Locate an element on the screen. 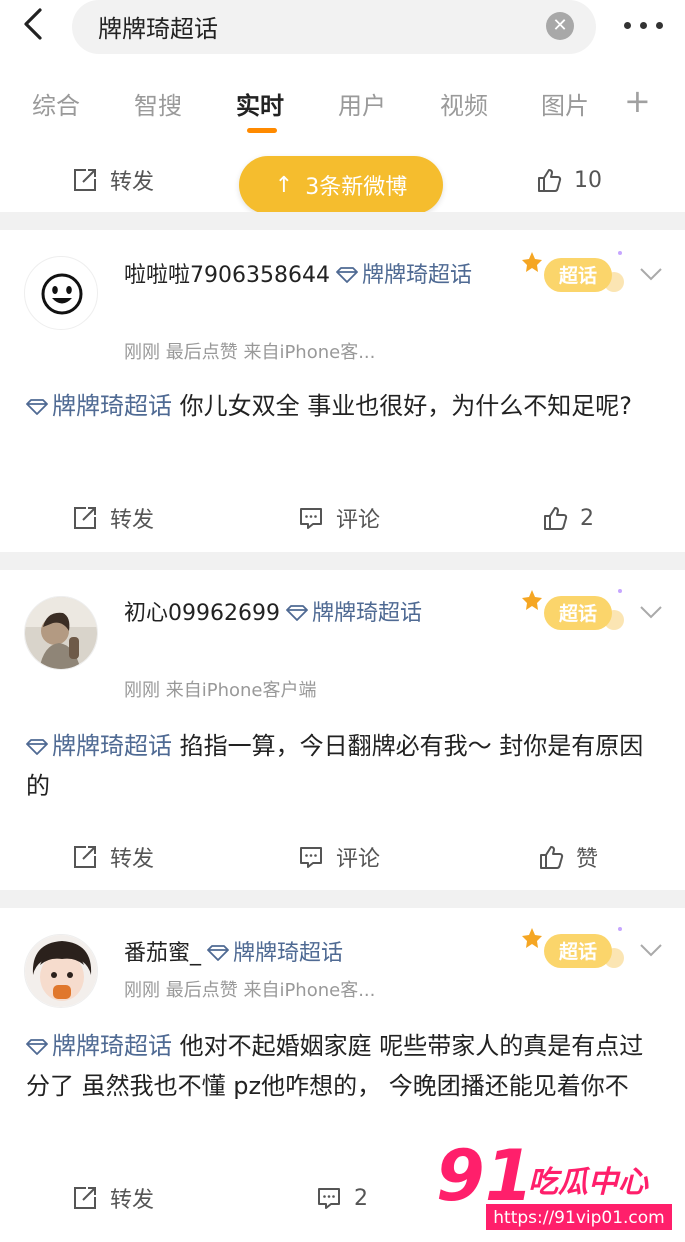 The height and width of the screenshot is (1242, 685). comment-button: 2 is located at coordinates (342, 1198).